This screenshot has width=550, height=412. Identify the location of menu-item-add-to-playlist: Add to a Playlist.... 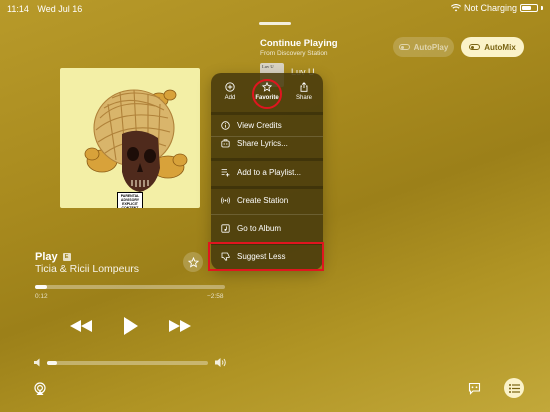
(267, 172).